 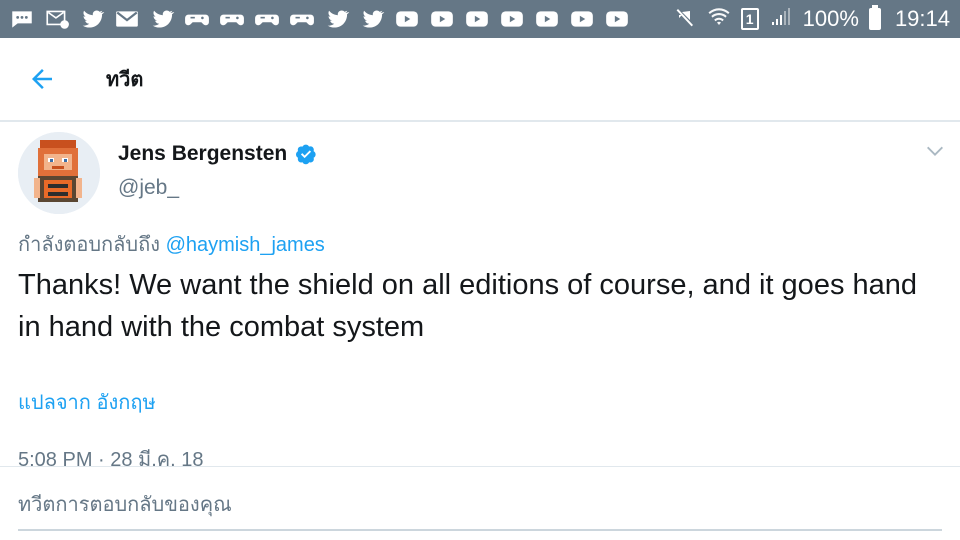 What do you see at coordinates (685, 19) in the screenshot?
I see `mute-icon` at bounding box center [685, 19].